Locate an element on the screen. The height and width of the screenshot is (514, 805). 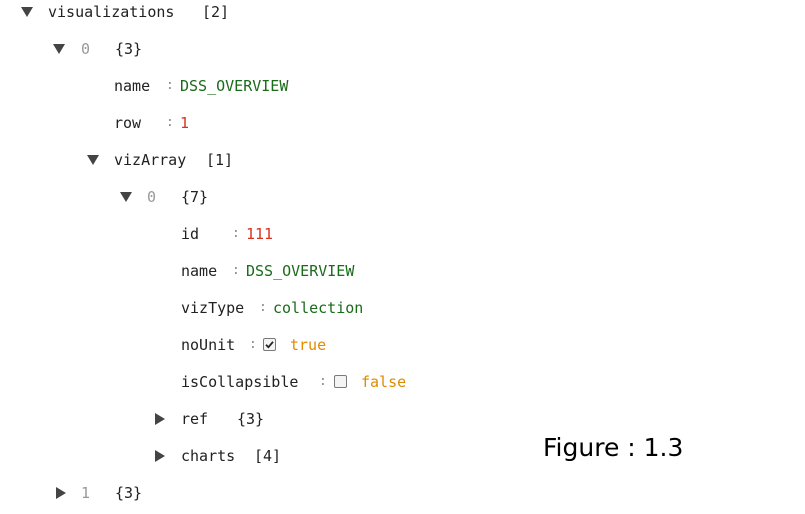
property-key: row is located at coordinates (128, 123).